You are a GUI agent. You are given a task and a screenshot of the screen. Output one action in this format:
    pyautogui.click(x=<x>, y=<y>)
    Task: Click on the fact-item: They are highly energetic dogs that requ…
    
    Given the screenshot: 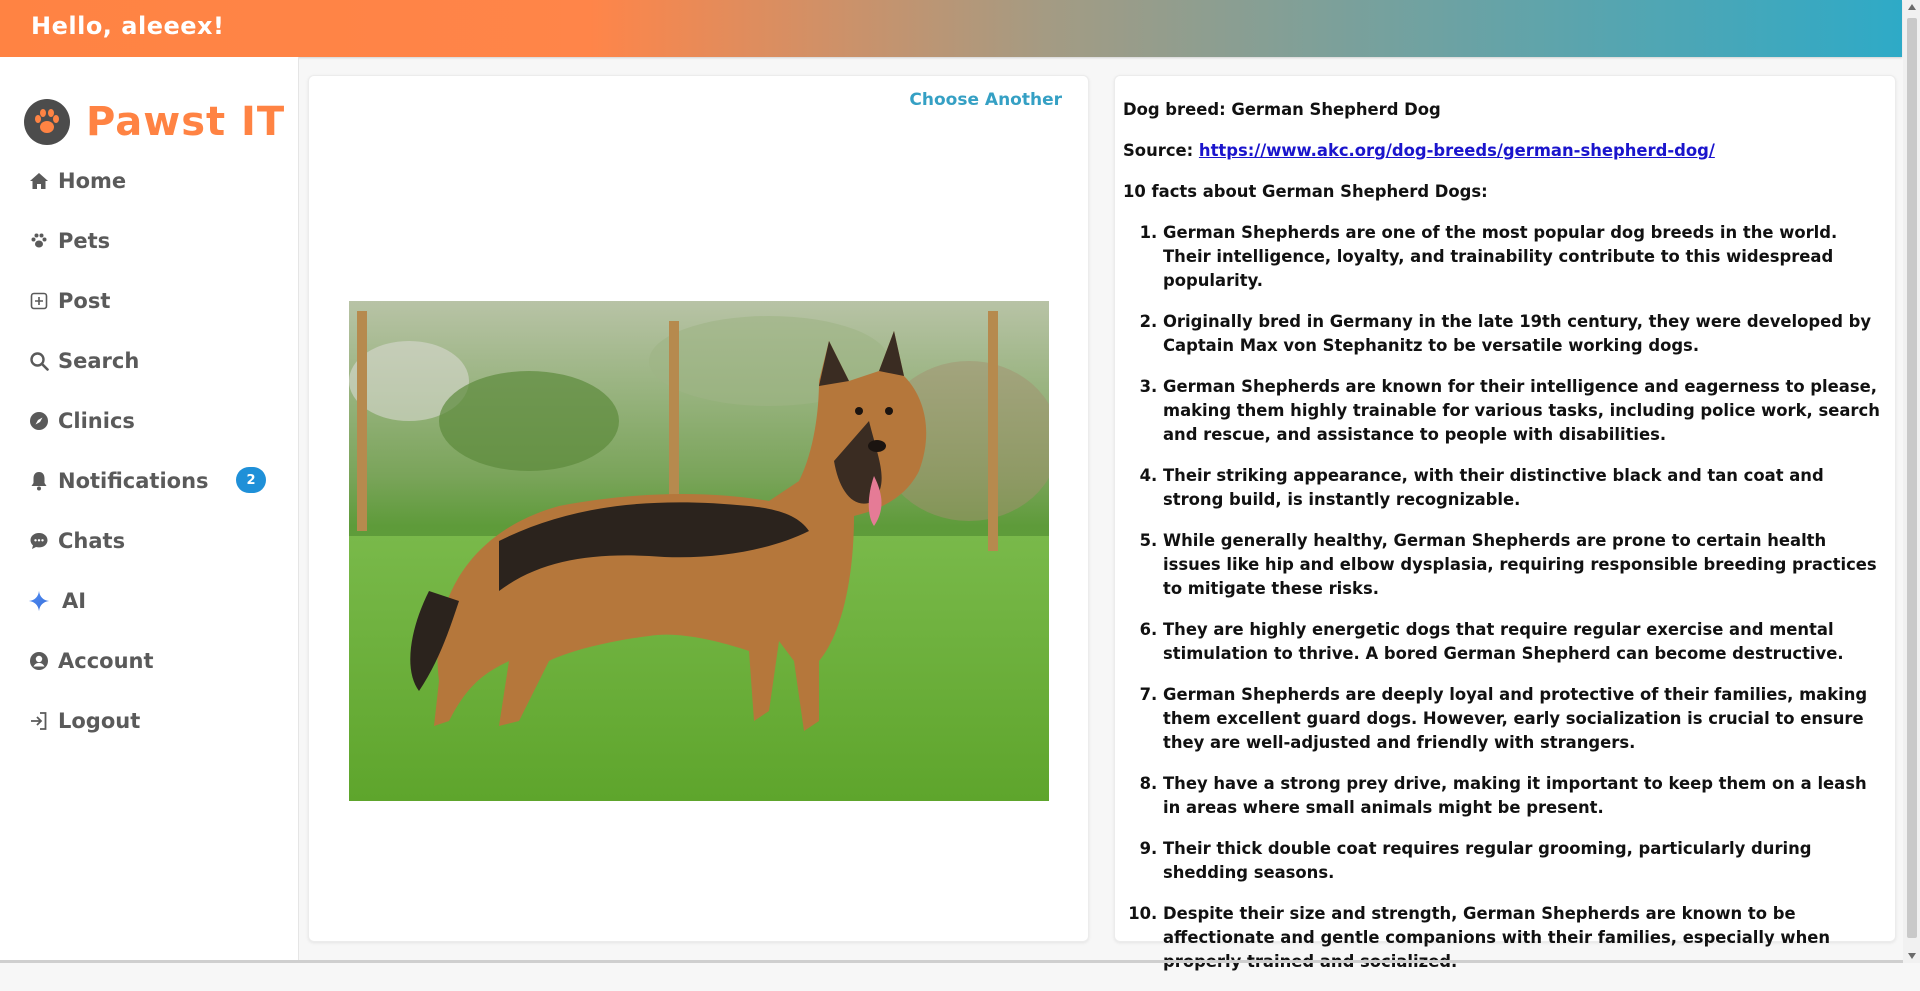 What is the action you would take?
    pyautogui.click(x=1523, y=642)
    